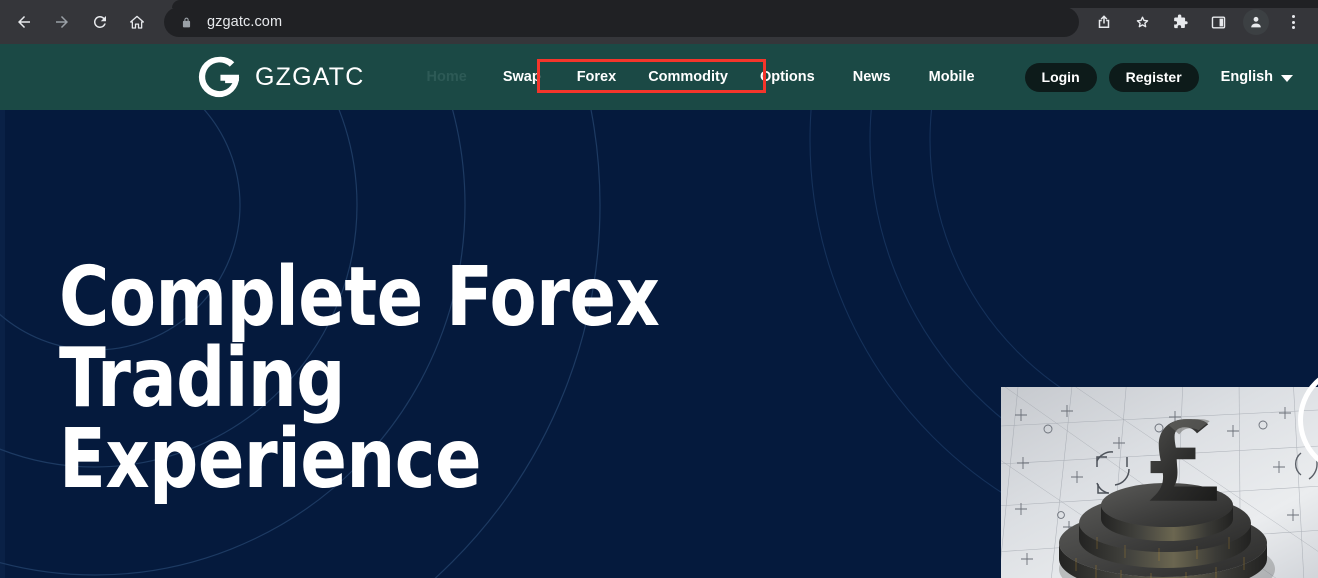 The height and width of the screenshot is (578, 1318). I want to click on star-icon, so click(1142, 22).